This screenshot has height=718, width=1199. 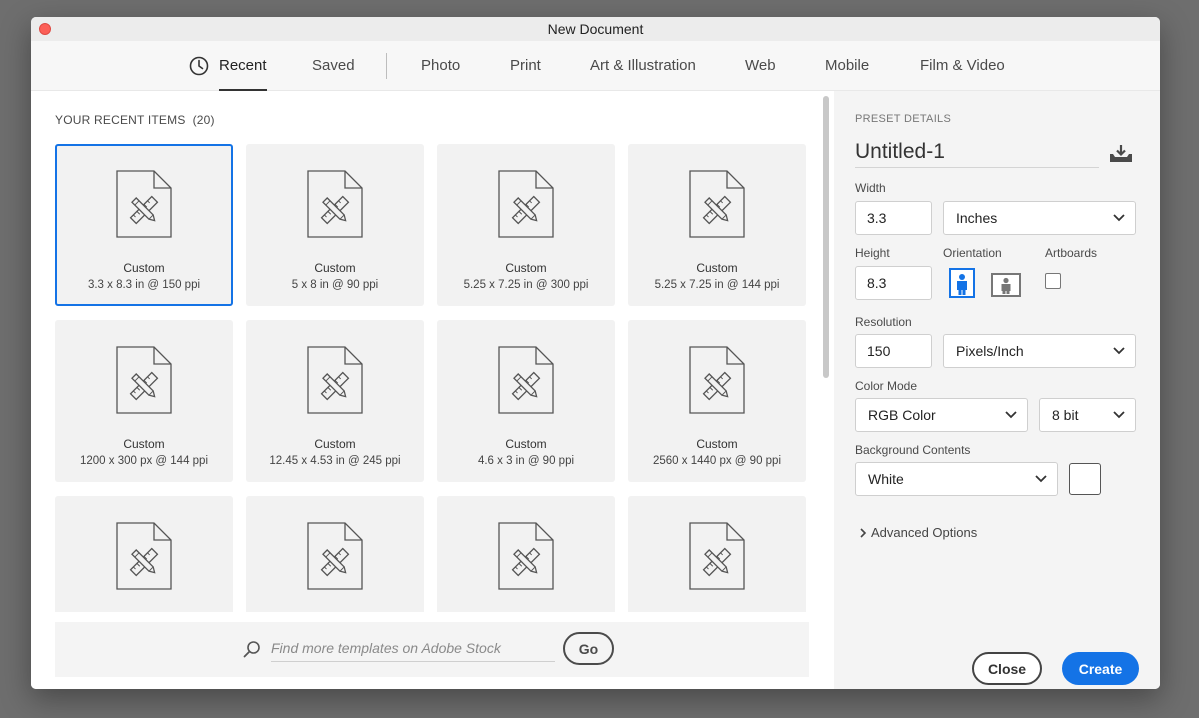 What do you see at coordinates (440, 66) in the screenshot?
I see `tab-photo: Photo` at bounding box center [440, 66].